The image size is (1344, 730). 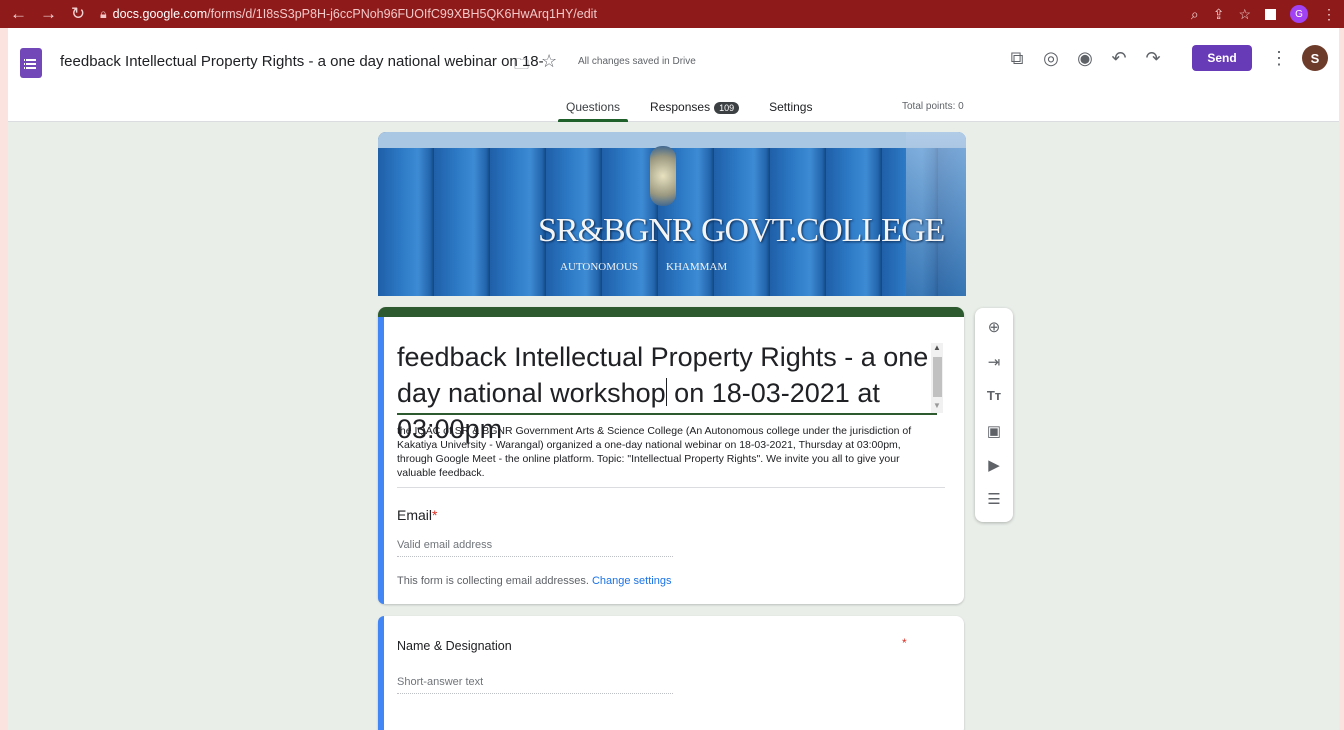 I want to click on email-label-text: Email, so click(x=415, y=515).